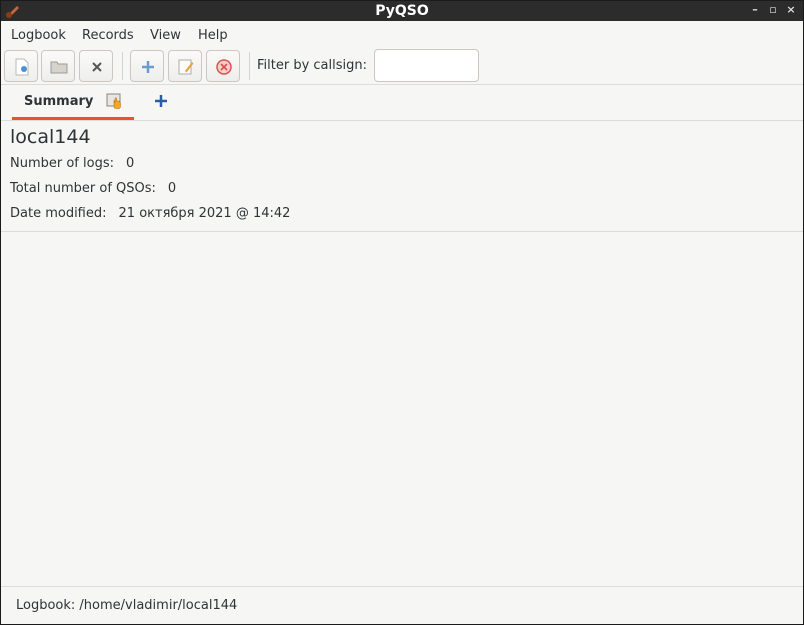  Describe the element at coordinates (113, 101) in the screenshot. I see `tab-summary-icon` at that location.